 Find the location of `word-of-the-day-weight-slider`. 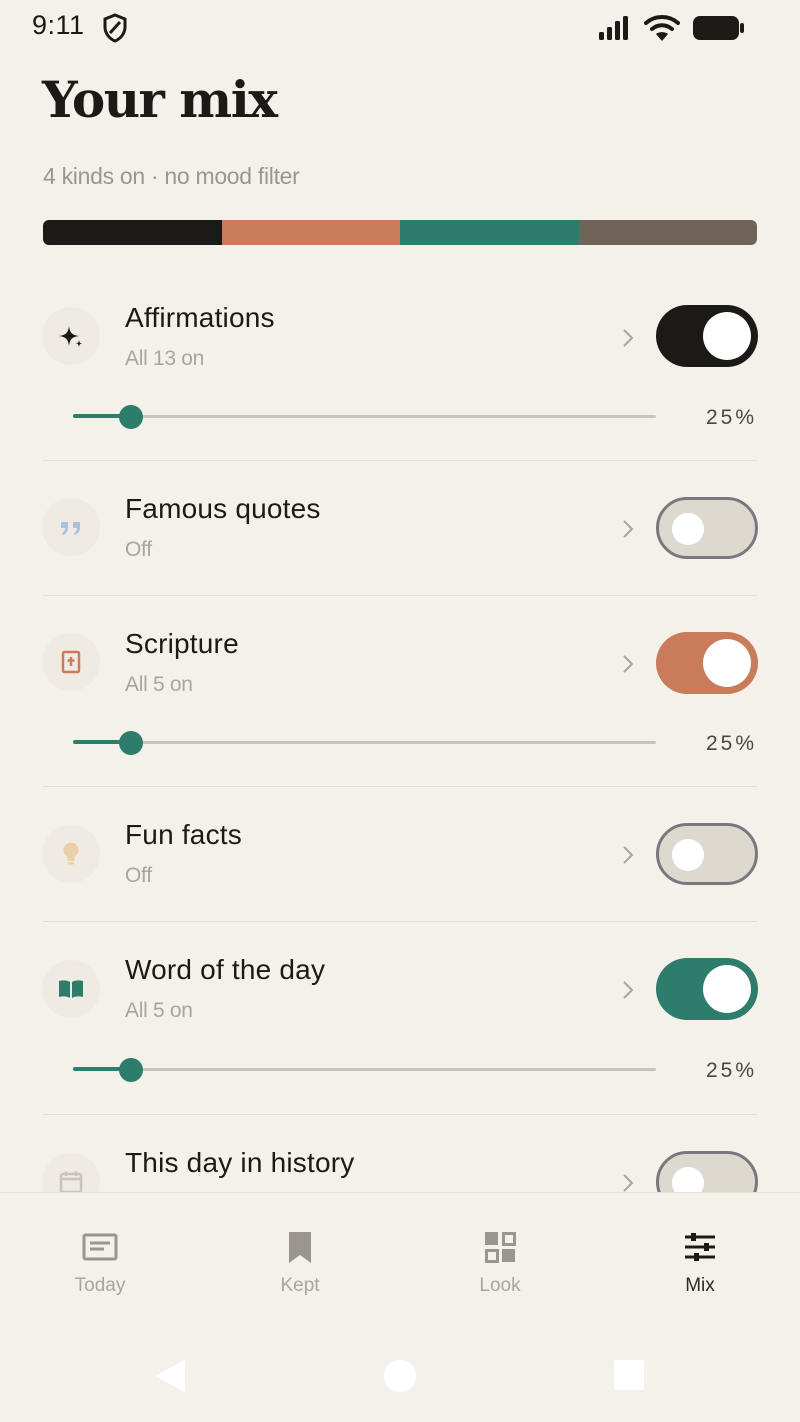

word-of-the-day-weight-slider is located at coordinates (364, 1070).